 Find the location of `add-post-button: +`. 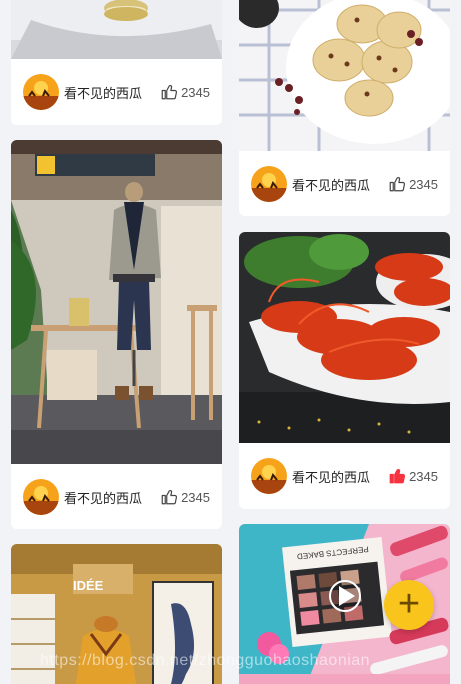

add-post-button: + is located at coordinates (409, 605).